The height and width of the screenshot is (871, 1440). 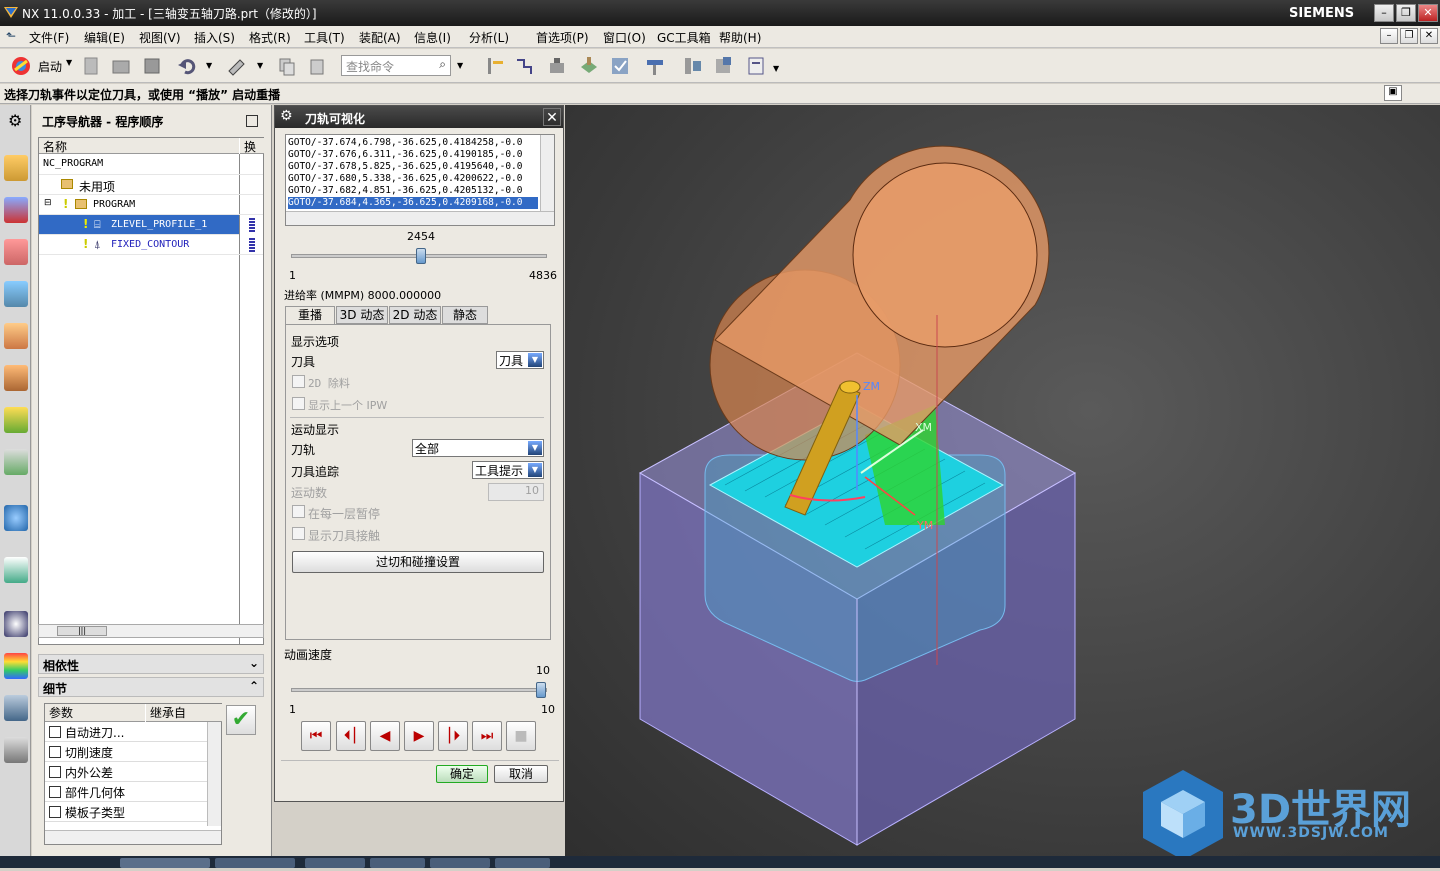 What do you see at coordinates (624, 37) in the screenshot?
I see `menu-window: 窗口(O)` at bounding box center [624, 37].